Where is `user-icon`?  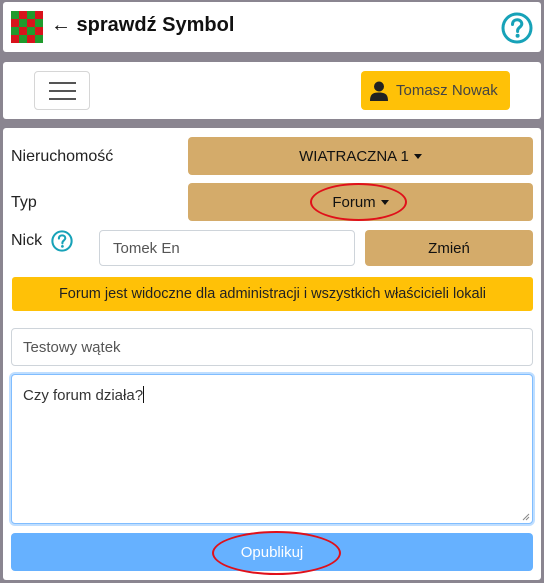 user-icon is located at coordinates (379, 91).